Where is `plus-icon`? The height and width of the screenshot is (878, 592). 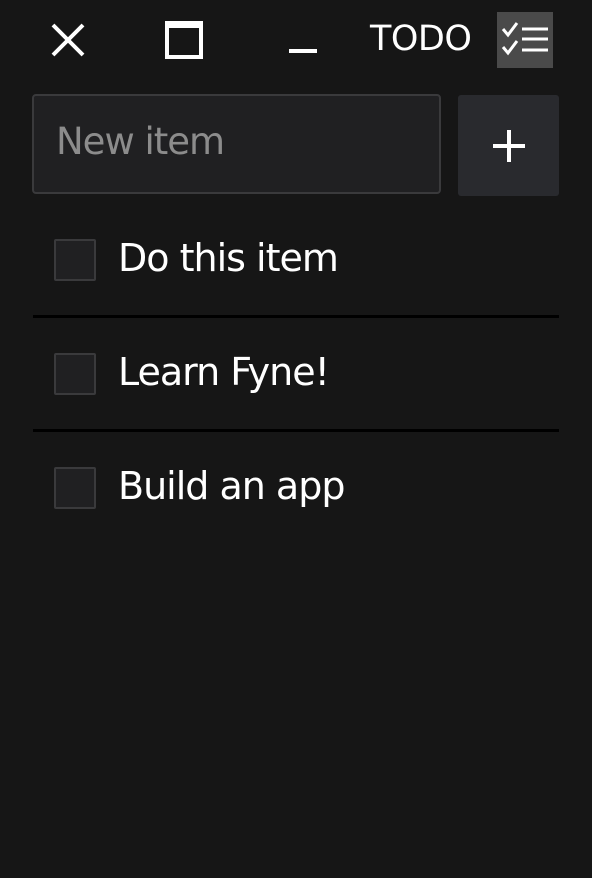
plus-icon is located at coordinates (508, 145).